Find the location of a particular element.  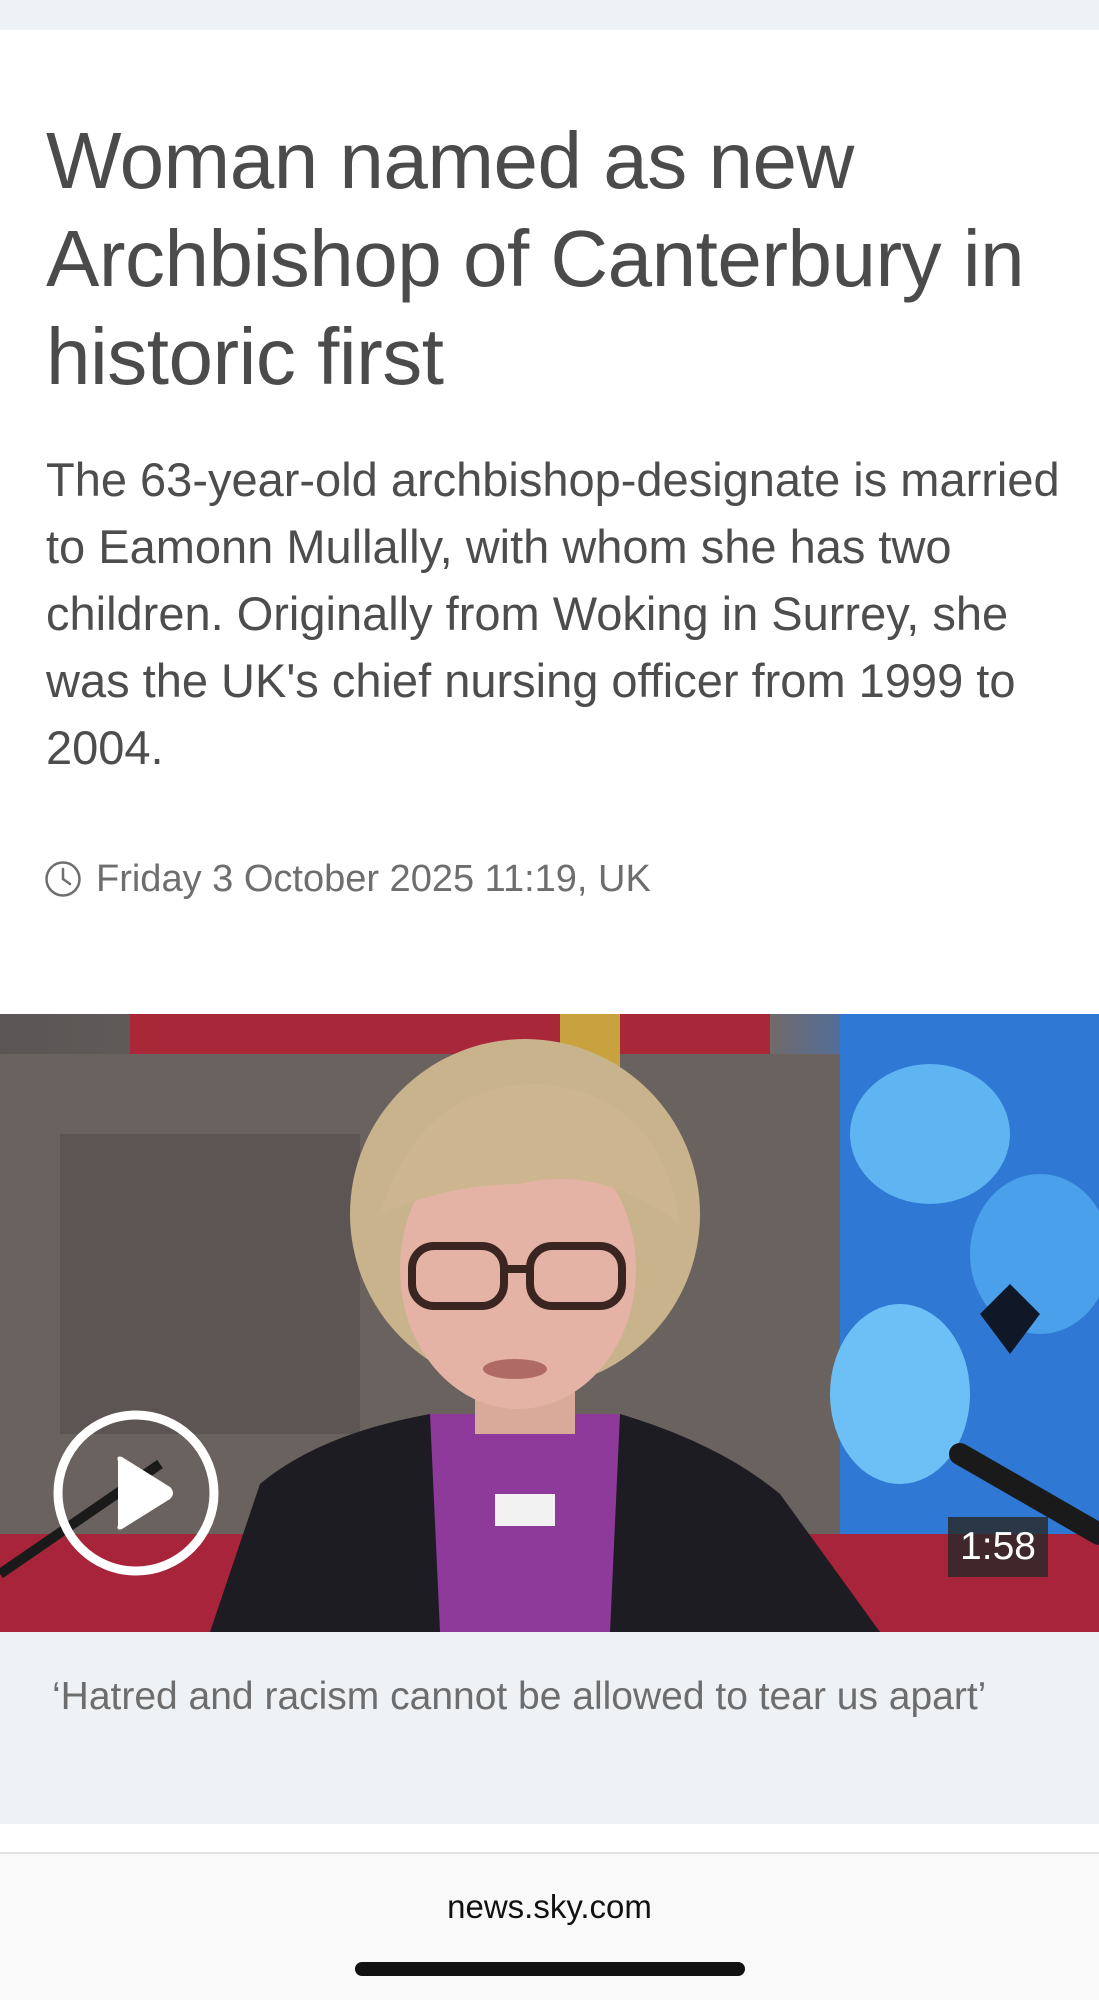

video-duration-badge: 1:58 is located at coordinates (998, 1547).